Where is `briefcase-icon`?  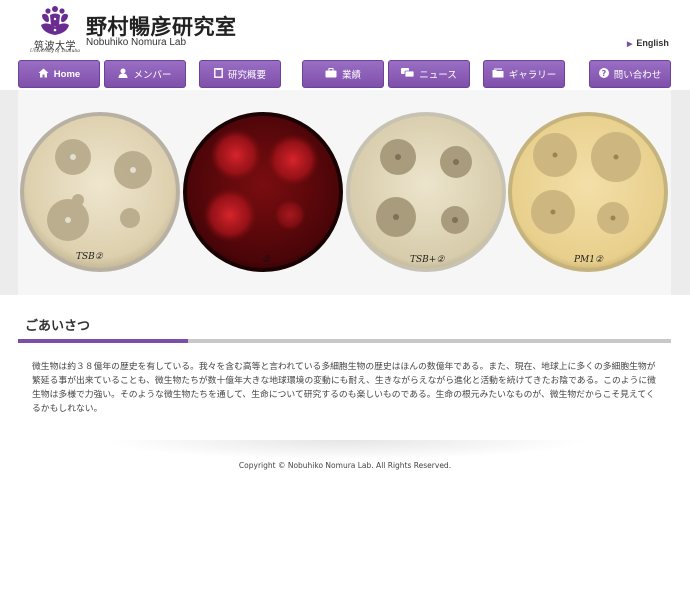
briefcase-icon is located at coordinates (331, 74).